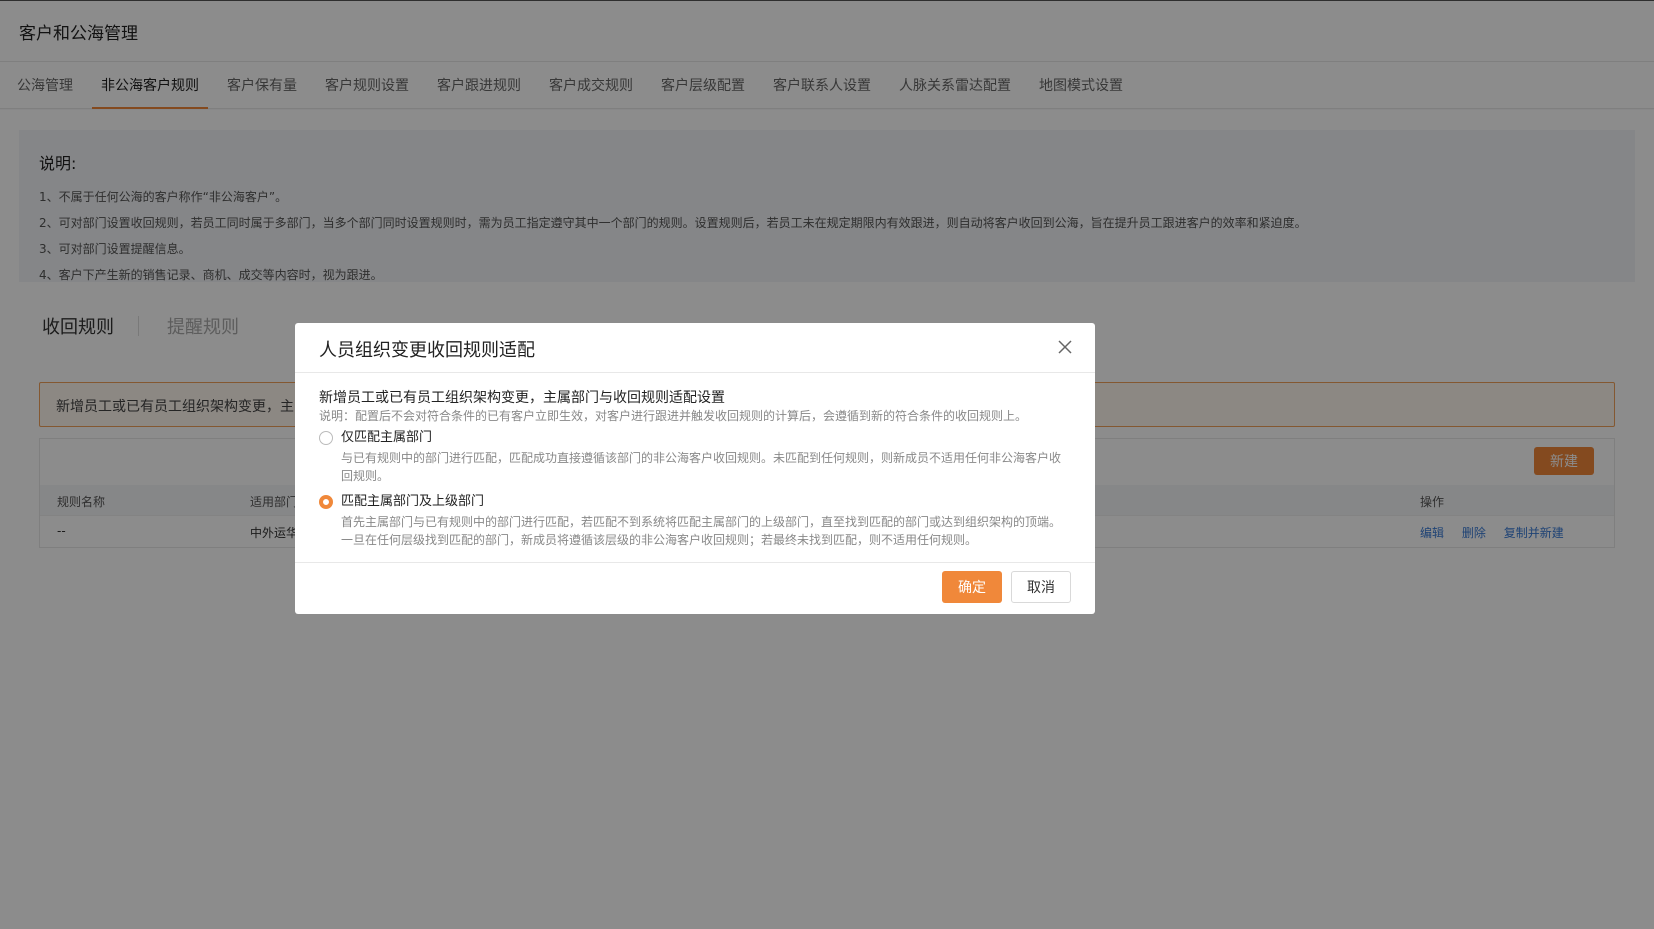 This screenshot has height=929, width=1654. Describe the element at coordinates (326, 502) in the screenshot. I see `radio-main-and-parent-dept` at that location.